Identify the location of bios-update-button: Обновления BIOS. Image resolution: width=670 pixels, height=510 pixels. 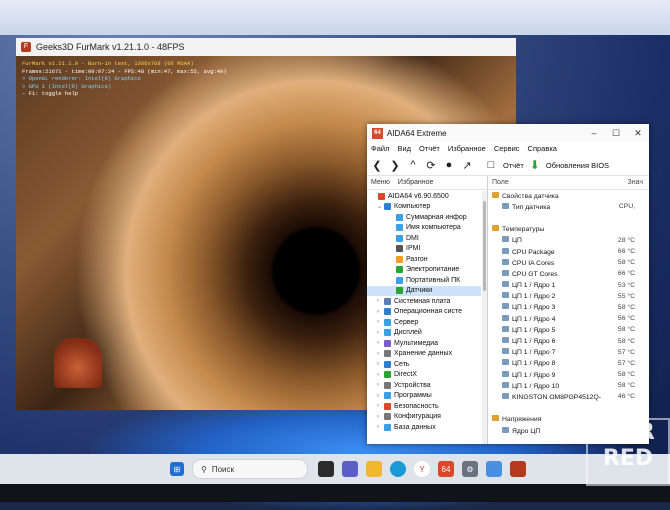
(577, 165).